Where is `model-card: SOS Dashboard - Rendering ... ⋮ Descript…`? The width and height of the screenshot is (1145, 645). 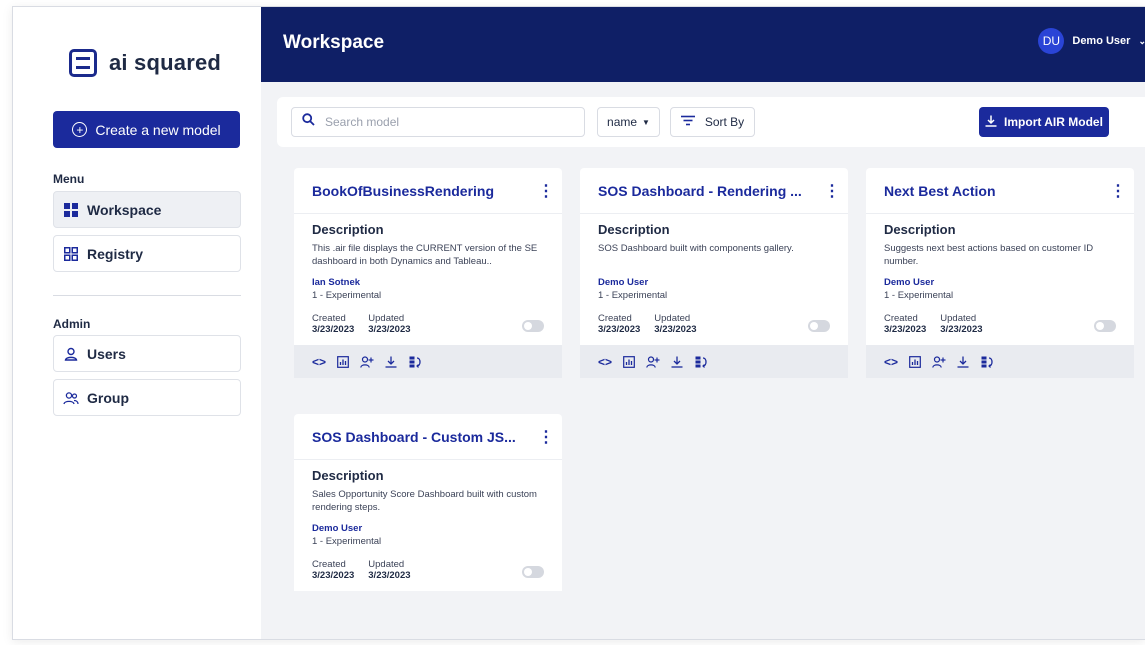 model-card: SOS Dashboard - Rendering ... ⋮ Descript… is located at coordinates (714, 273).